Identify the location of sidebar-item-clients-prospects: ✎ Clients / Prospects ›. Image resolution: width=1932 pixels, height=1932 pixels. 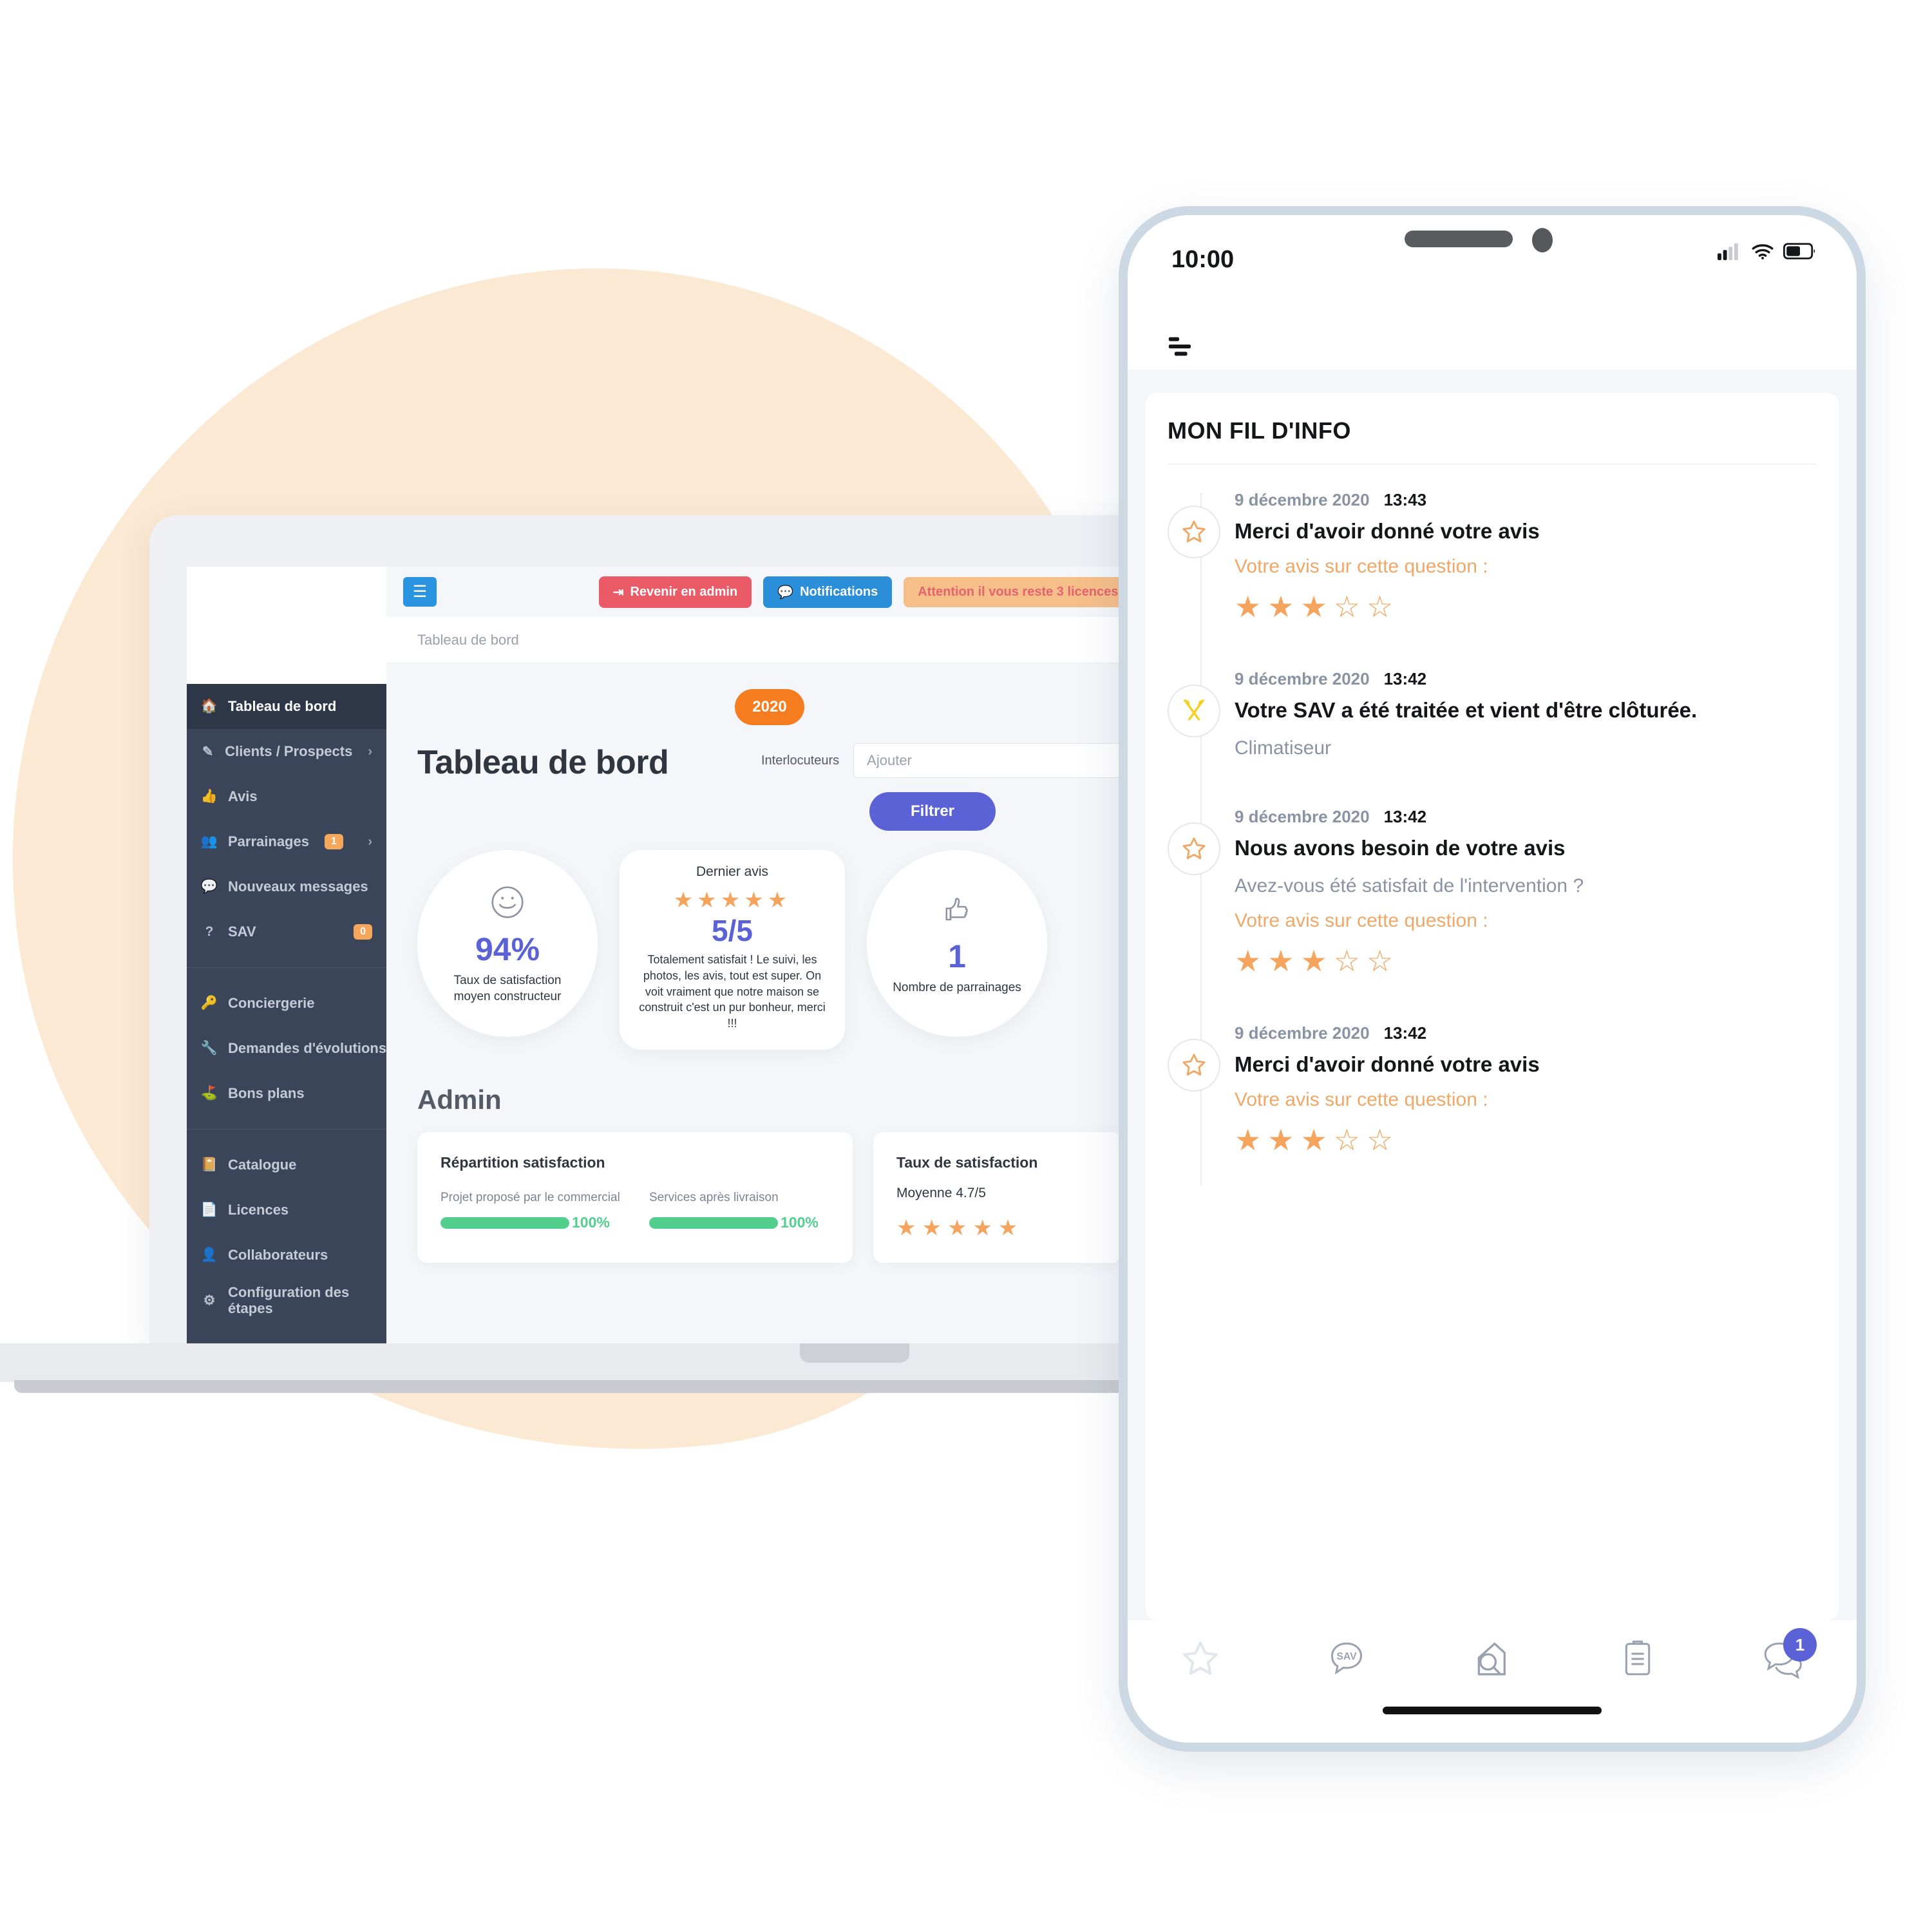
(286, 751).